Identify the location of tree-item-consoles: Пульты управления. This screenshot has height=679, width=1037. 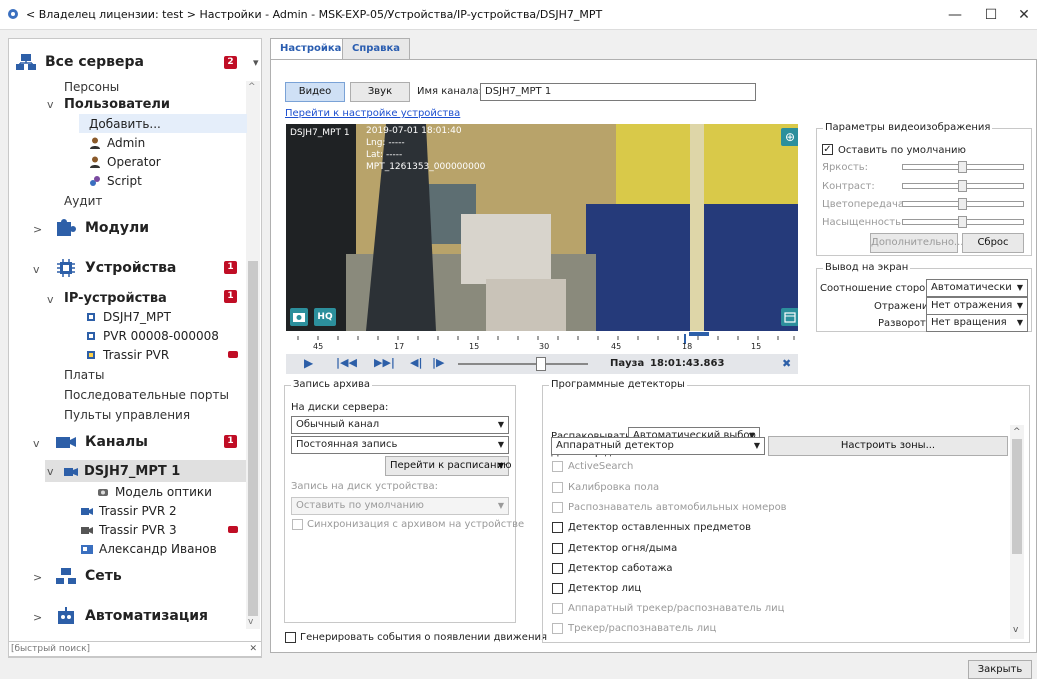
(127, 414).